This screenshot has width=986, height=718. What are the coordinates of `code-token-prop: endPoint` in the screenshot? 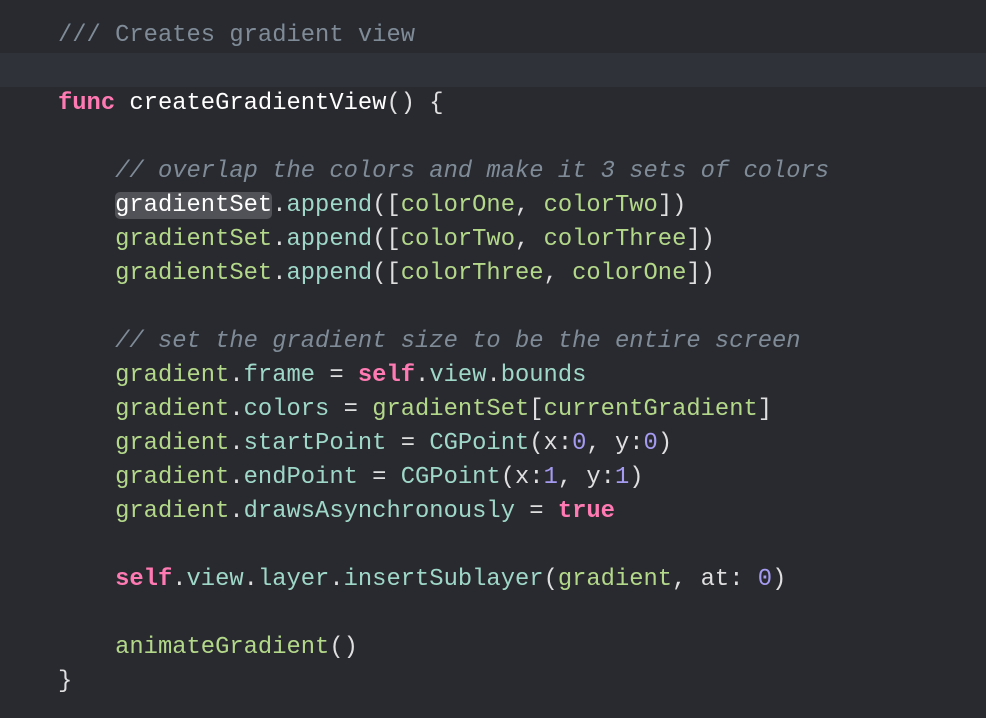 It's located at (300, 477).